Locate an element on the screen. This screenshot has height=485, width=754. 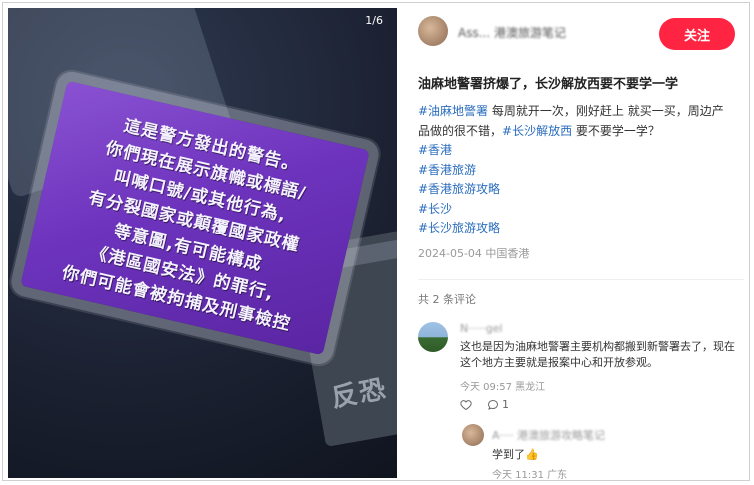
reply-author-name: A···· 港澳旅游攻略笔记 is located at coordinates (548, 435).